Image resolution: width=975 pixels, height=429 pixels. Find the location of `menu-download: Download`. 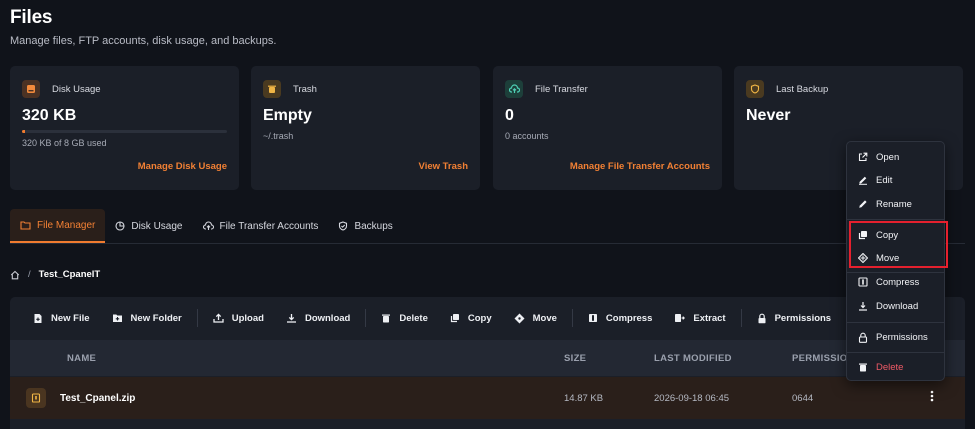

menu-download: Download is located at coordinates (895, 306).